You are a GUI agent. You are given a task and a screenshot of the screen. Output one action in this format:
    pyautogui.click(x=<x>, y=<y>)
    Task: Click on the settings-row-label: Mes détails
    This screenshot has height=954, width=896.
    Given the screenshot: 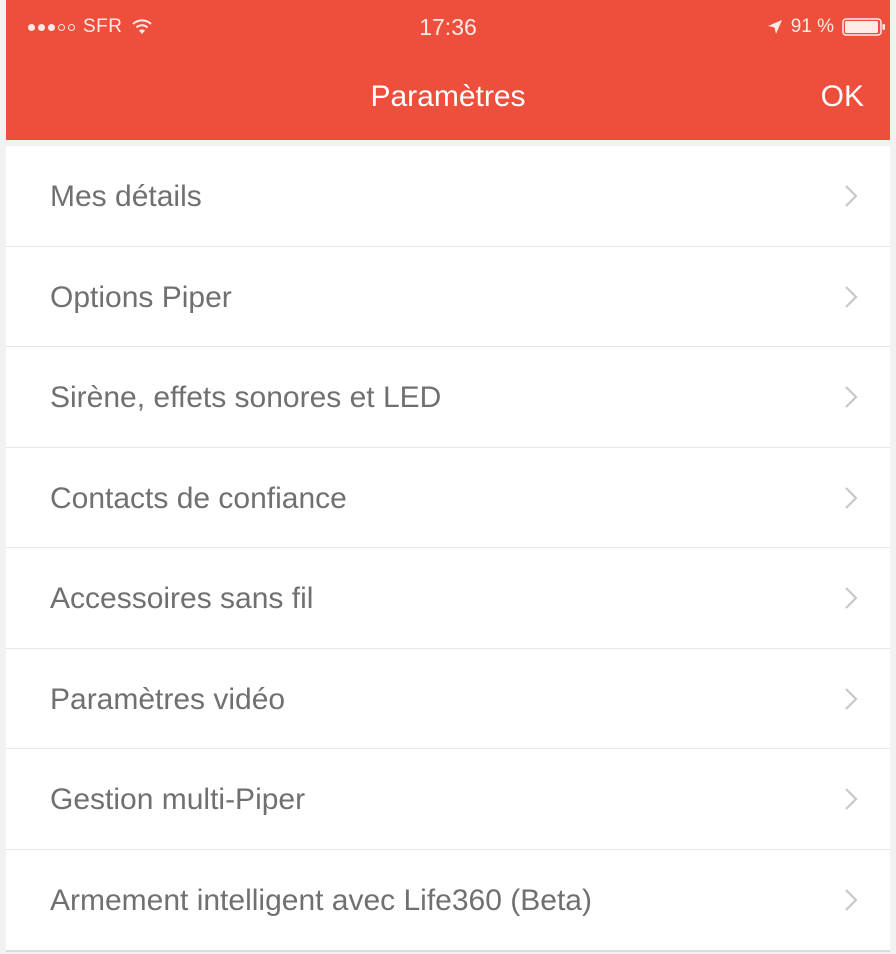 What is the action you would take?
    pyautogui.click(x=126, y=196)
    